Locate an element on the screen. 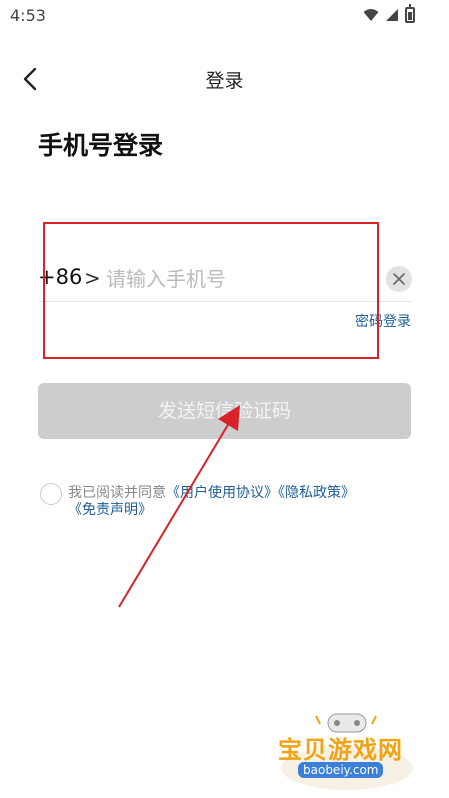 Image resolution: width=449 pixels, height=798 pixels. status-icons is located at coordinates (389, 14).